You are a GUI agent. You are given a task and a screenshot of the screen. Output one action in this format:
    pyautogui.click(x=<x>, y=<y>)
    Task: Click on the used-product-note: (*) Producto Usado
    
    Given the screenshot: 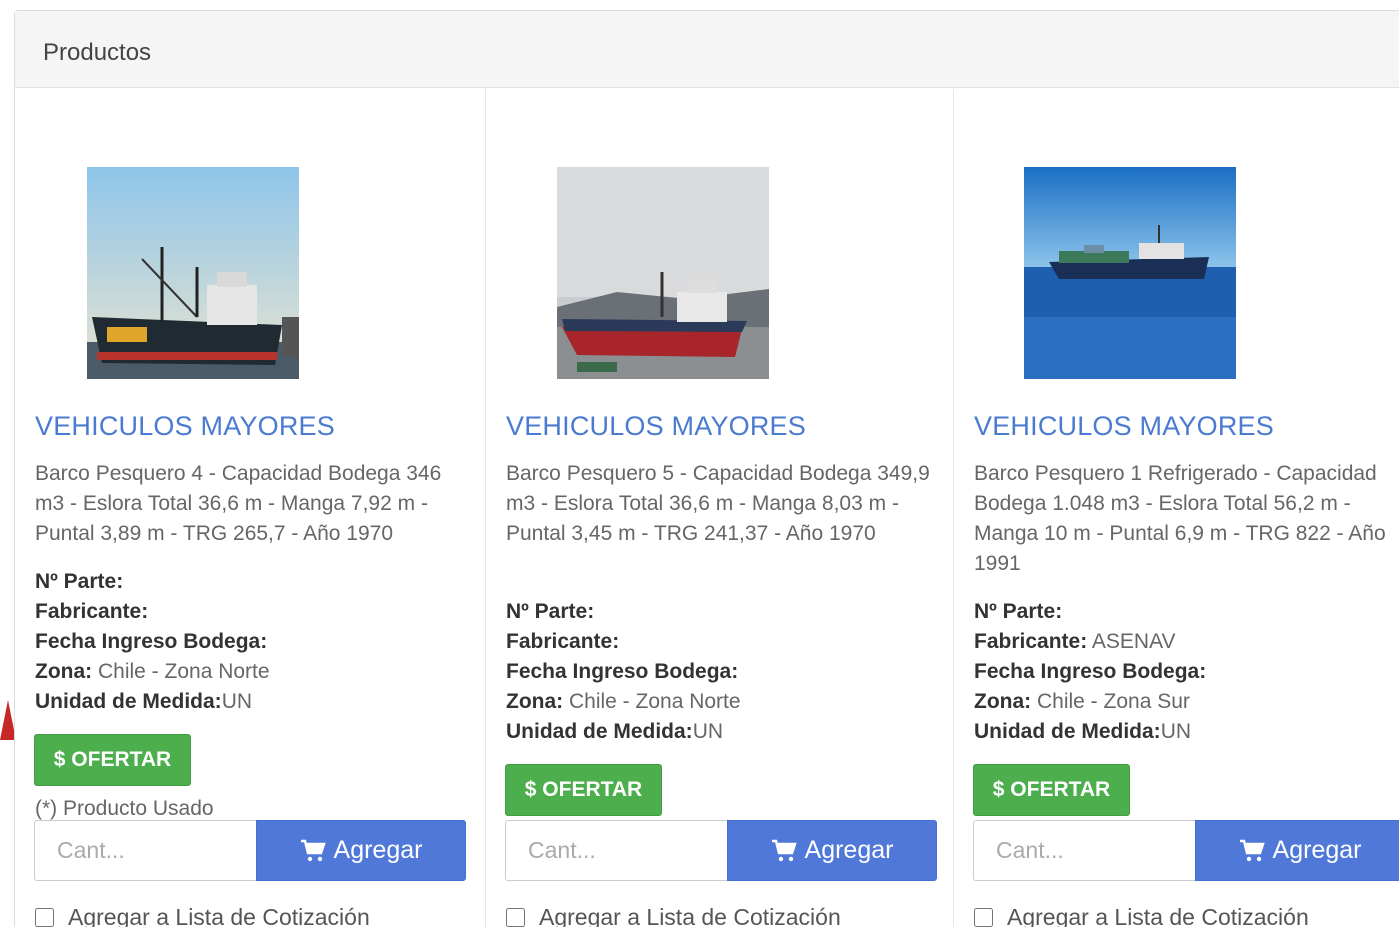 What is the action you would take?
    pyautogui.click(x=124, y=808)
    